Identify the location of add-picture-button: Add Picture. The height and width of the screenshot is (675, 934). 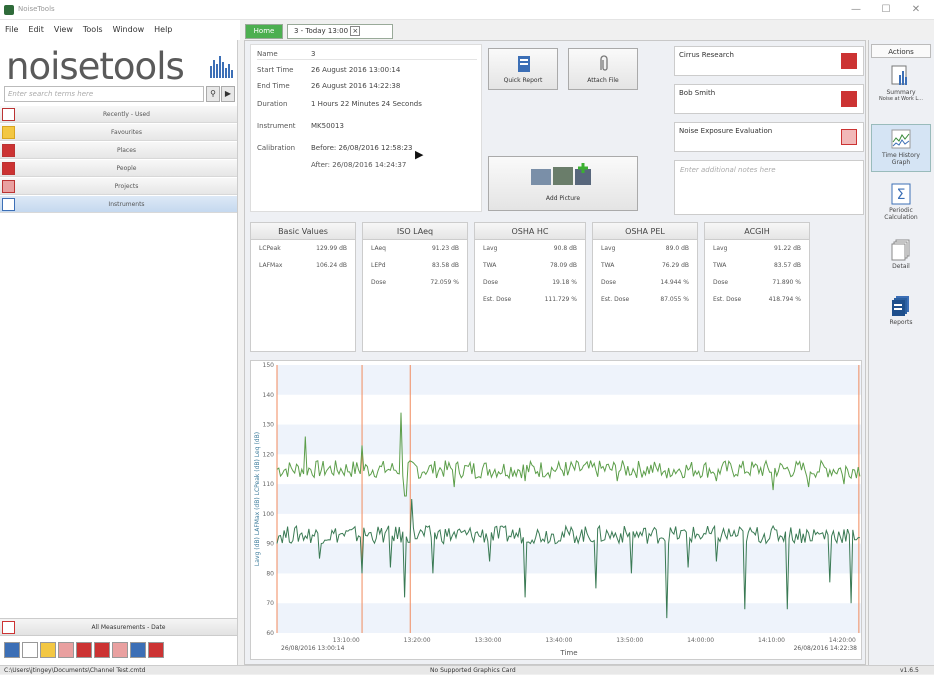
(563, 183).